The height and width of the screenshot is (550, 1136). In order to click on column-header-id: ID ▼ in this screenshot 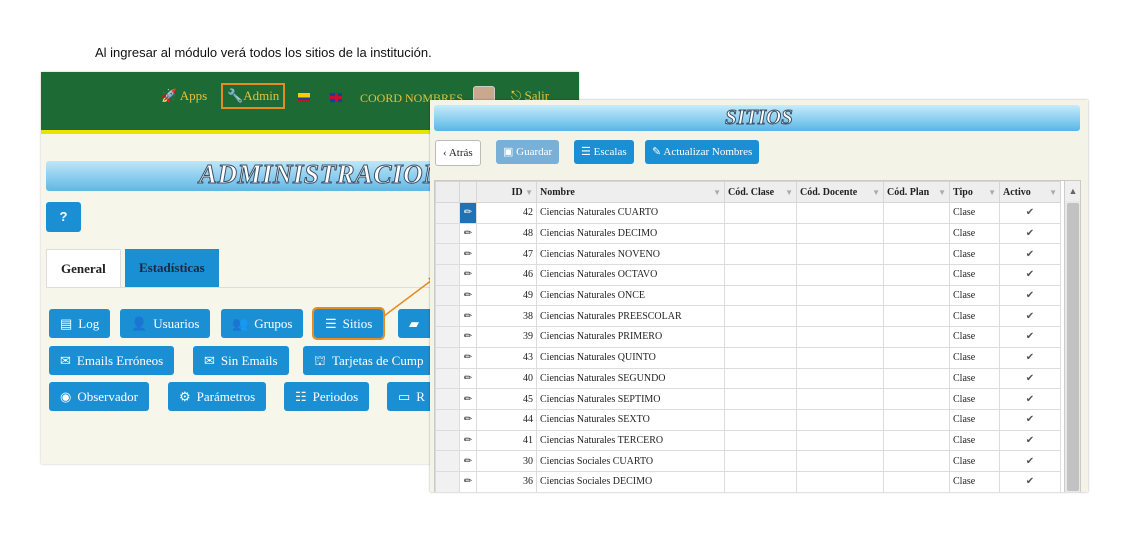, I will do `click(506, 192)`.